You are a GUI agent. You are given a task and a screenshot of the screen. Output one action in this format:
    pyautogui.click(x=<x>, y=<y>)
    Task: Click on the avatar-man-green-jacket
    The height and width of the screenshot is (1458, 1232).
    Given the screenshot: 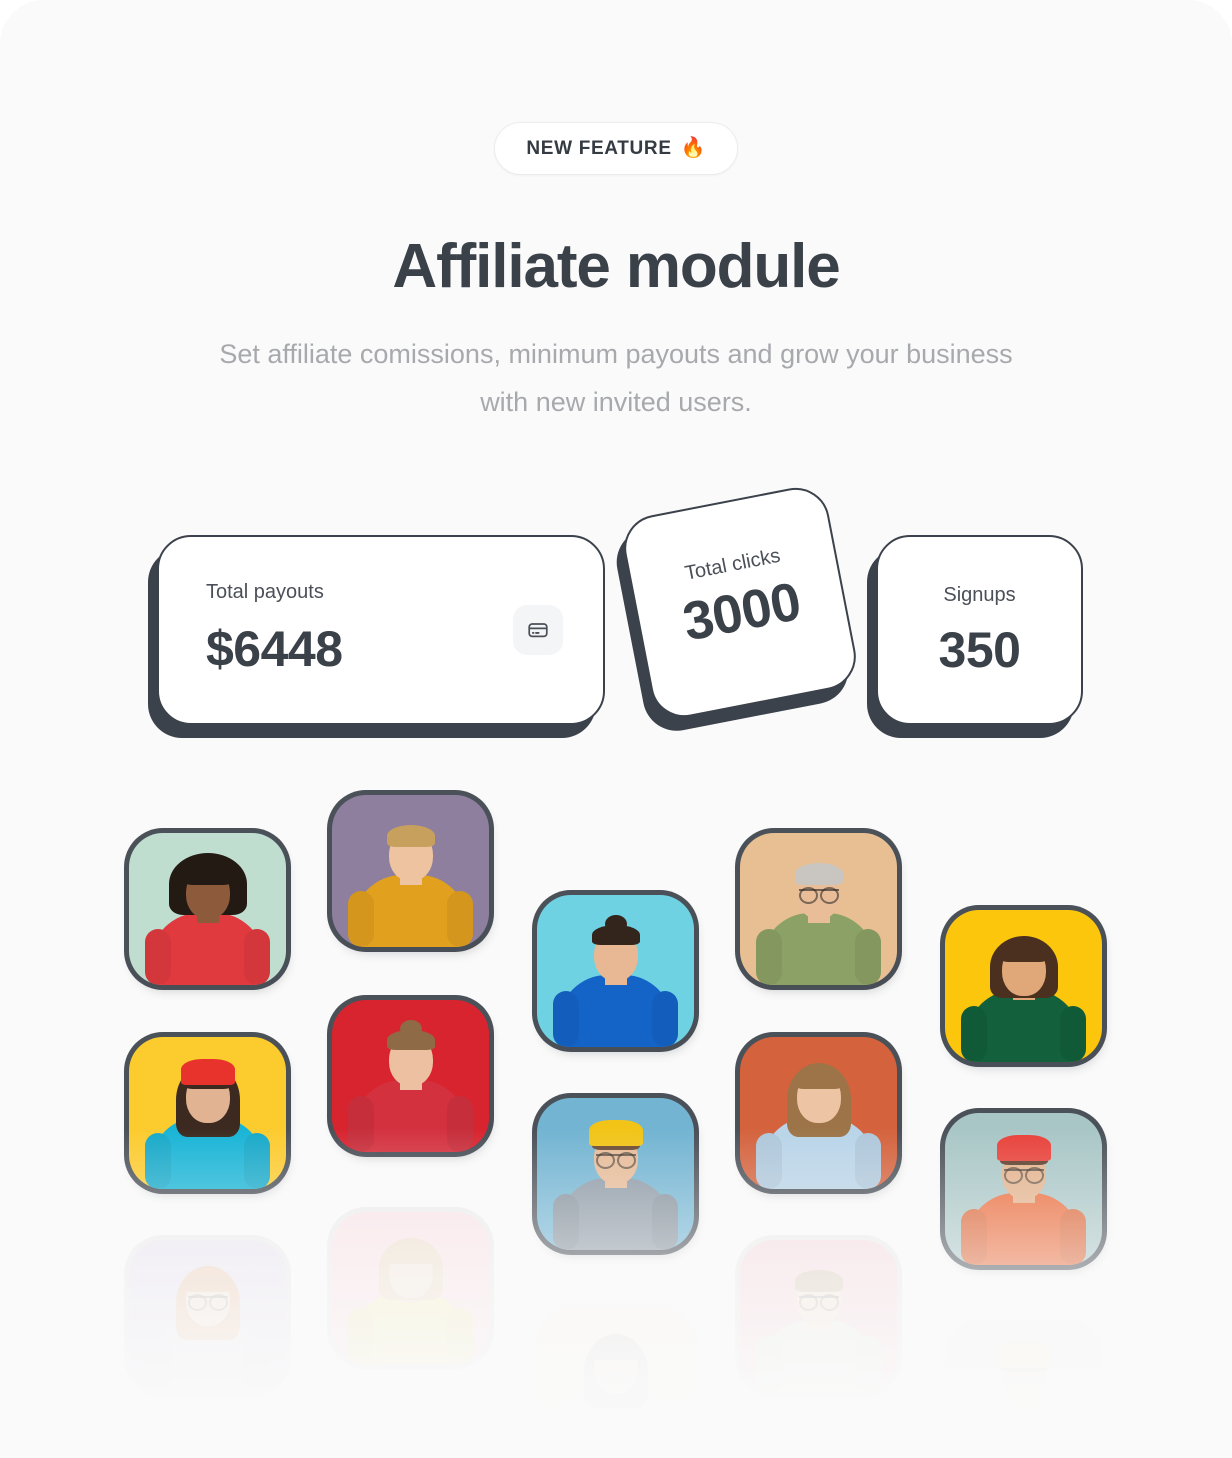 What is the action you would take?
    pyautogui.click(x=1023, y=986)
    